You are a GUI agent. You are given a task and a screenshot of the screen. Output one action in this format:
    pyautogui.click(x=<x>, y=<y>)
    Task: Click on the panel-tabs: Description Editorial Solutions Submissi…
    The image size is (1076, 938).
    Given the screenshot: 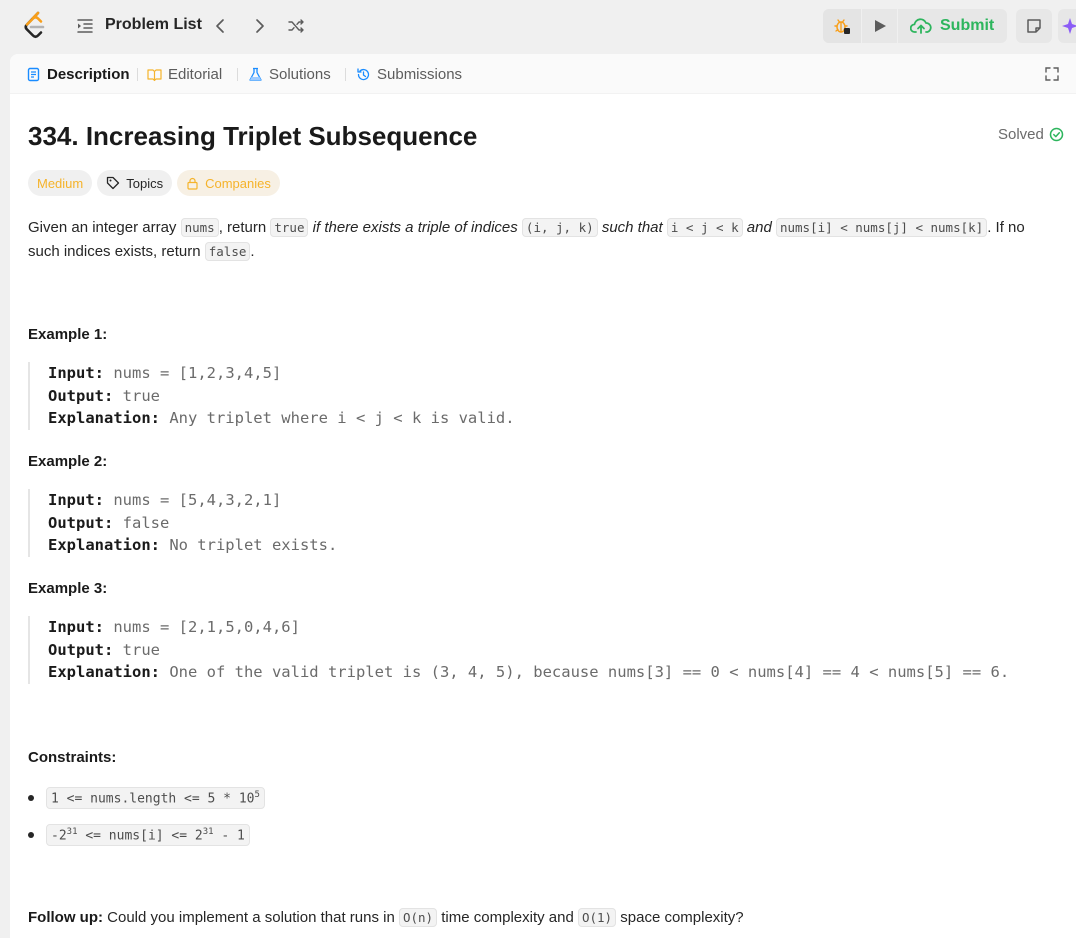 What is the action you would take?
    pyautogui.click(x=543, y=74)
    